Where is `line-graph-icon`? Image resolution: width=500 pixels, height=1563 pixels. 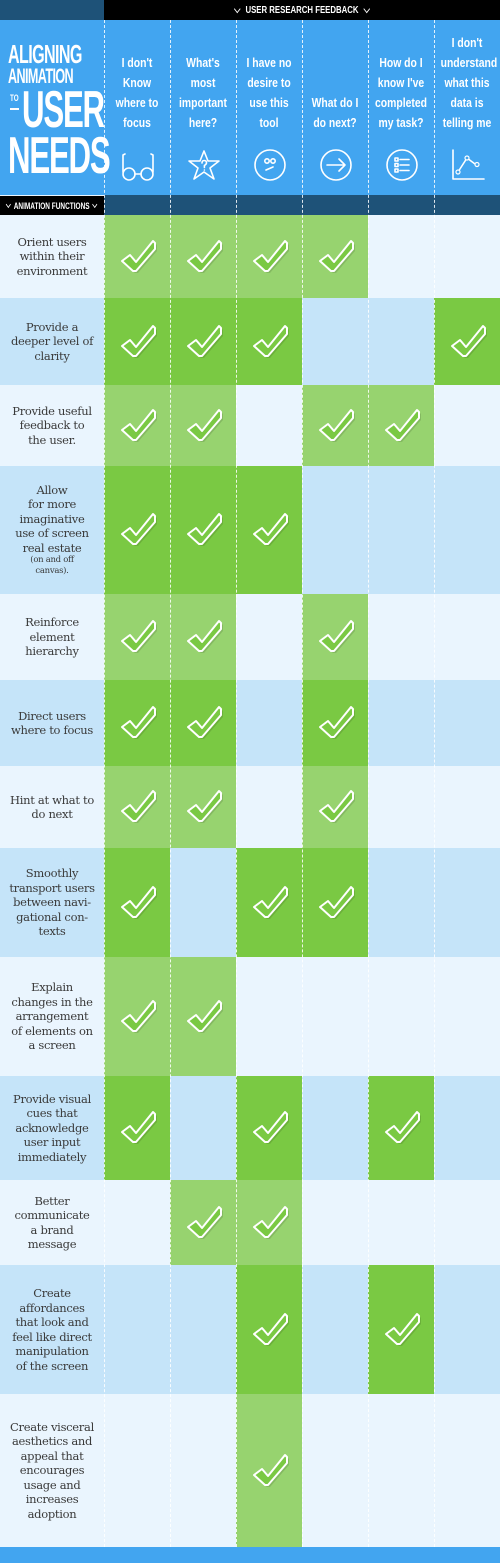 line-graph-icon is located at coordinates (468, 165).